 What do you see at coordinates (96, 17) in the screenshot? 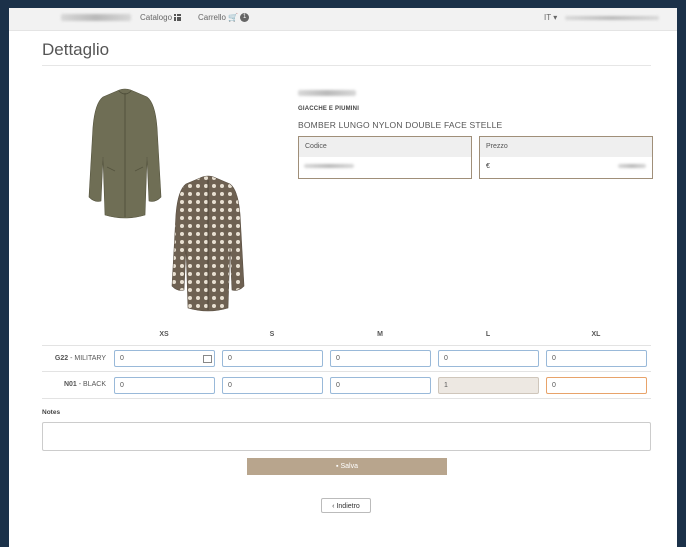
I see `logo-blurred` at bounding box center [96, 17].